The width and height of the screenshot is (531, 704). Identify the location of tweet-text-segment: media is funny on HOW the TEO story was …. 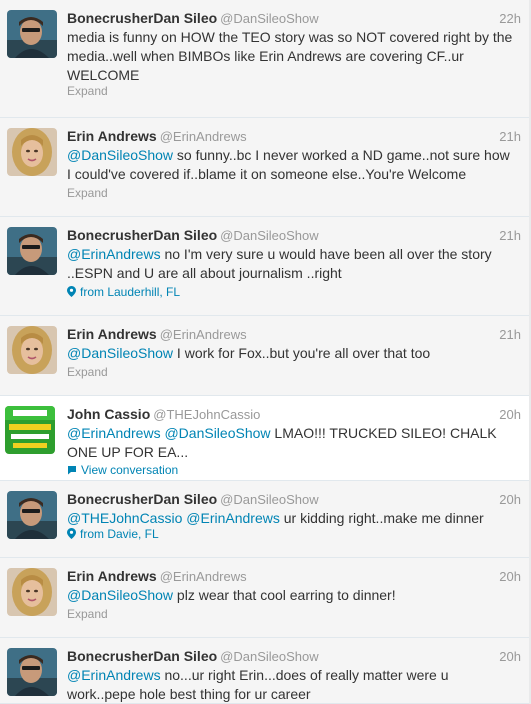
(290, 56).